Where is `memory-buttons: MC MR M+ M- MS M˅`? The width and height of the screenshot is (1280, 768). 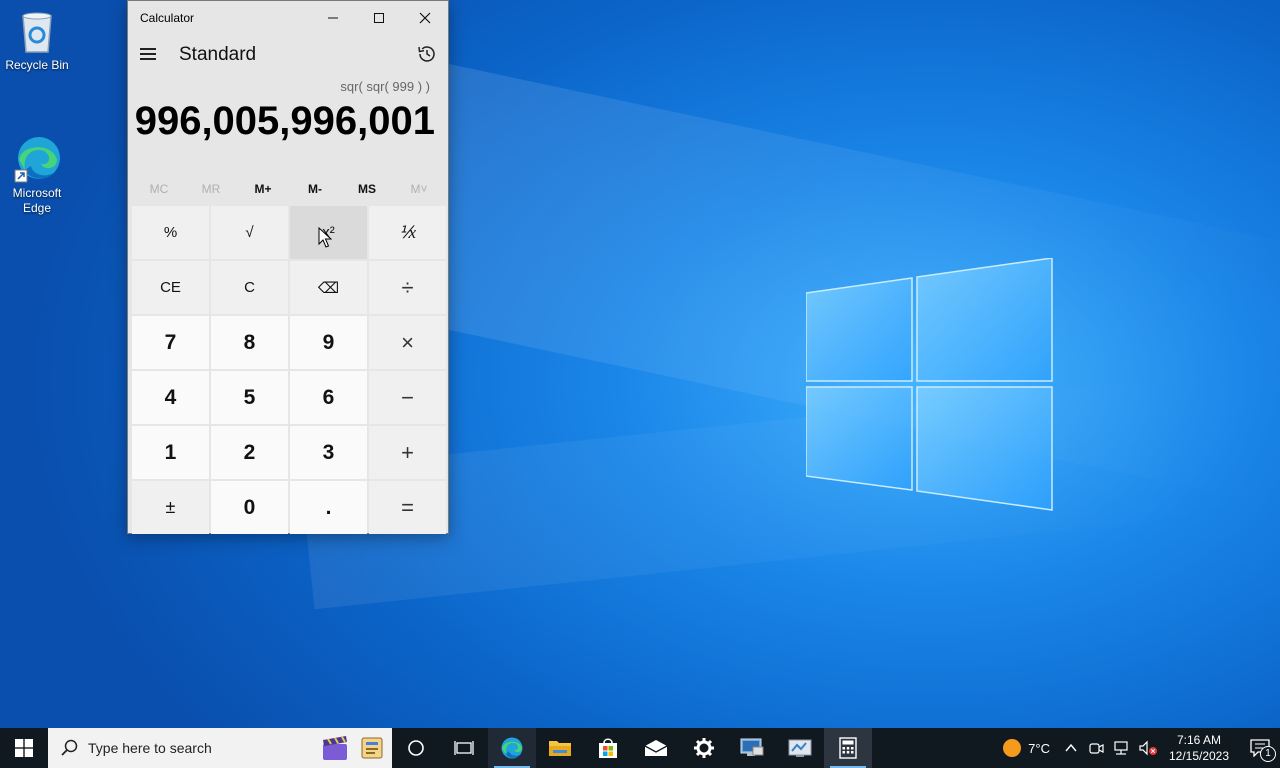 memory-buttons: MC MR M+ M- MS M˅ is located at coordinates (289, 189).